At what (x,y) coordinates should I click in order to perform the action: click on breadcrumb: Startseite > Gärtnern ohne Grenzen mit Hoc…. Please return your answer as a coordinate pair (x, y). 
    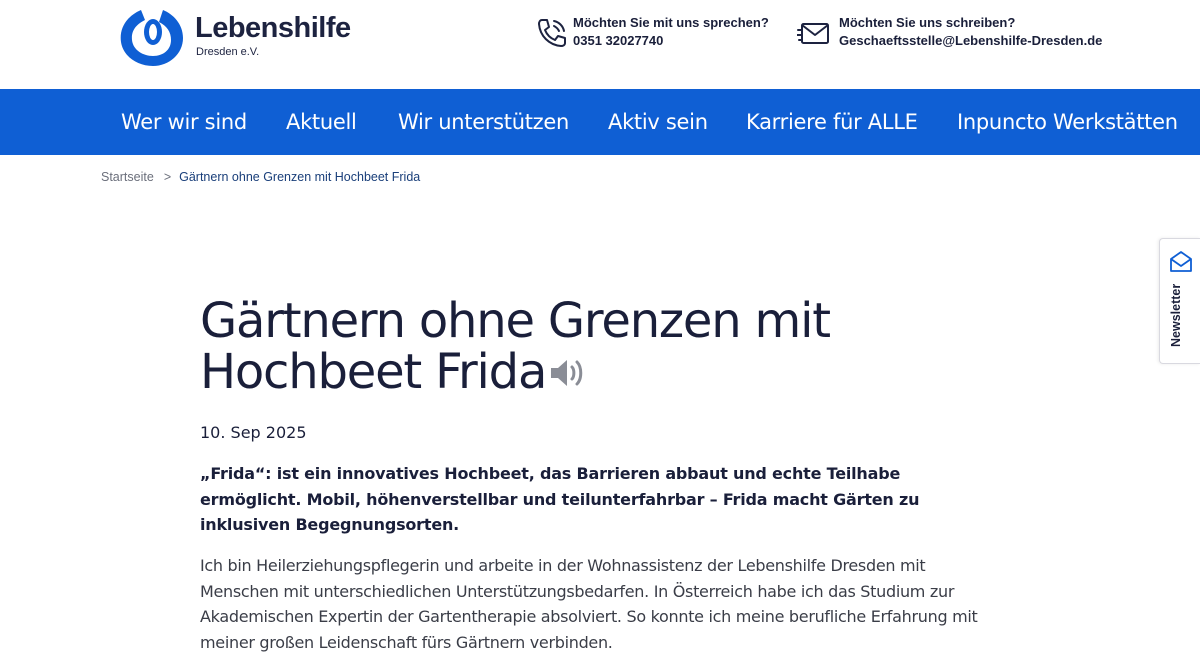
    Looking at the image, I should click on (260, 177).